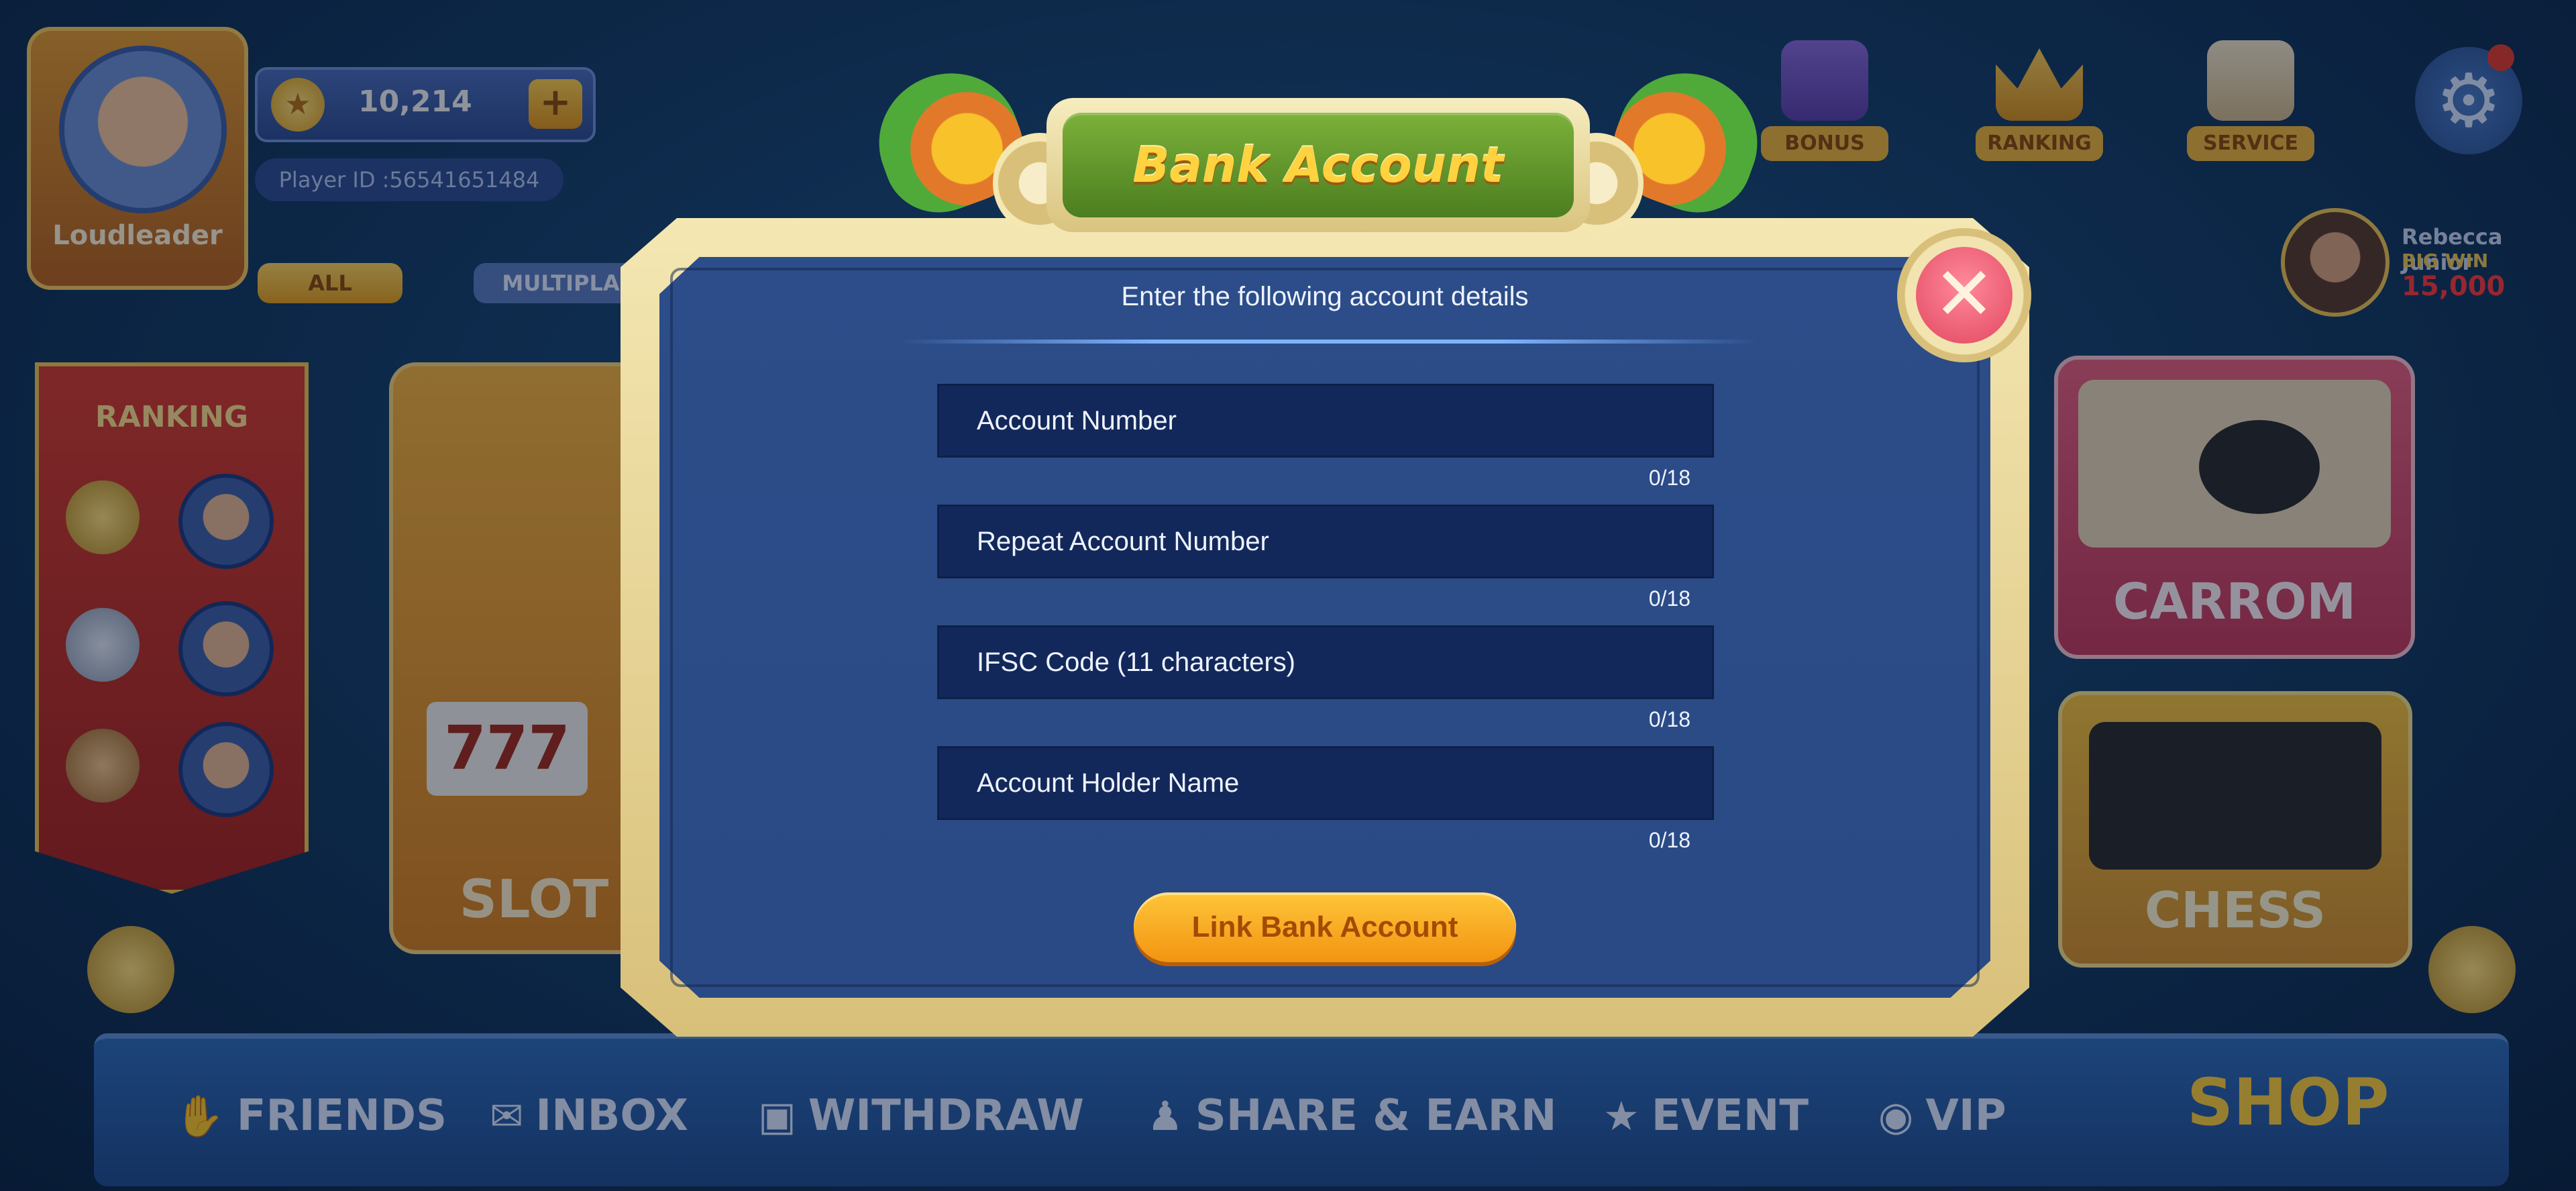 The height and width of the screenshot is (1191, 2576). I want to click on title-plate: Bank Account, so click(1318, 165).